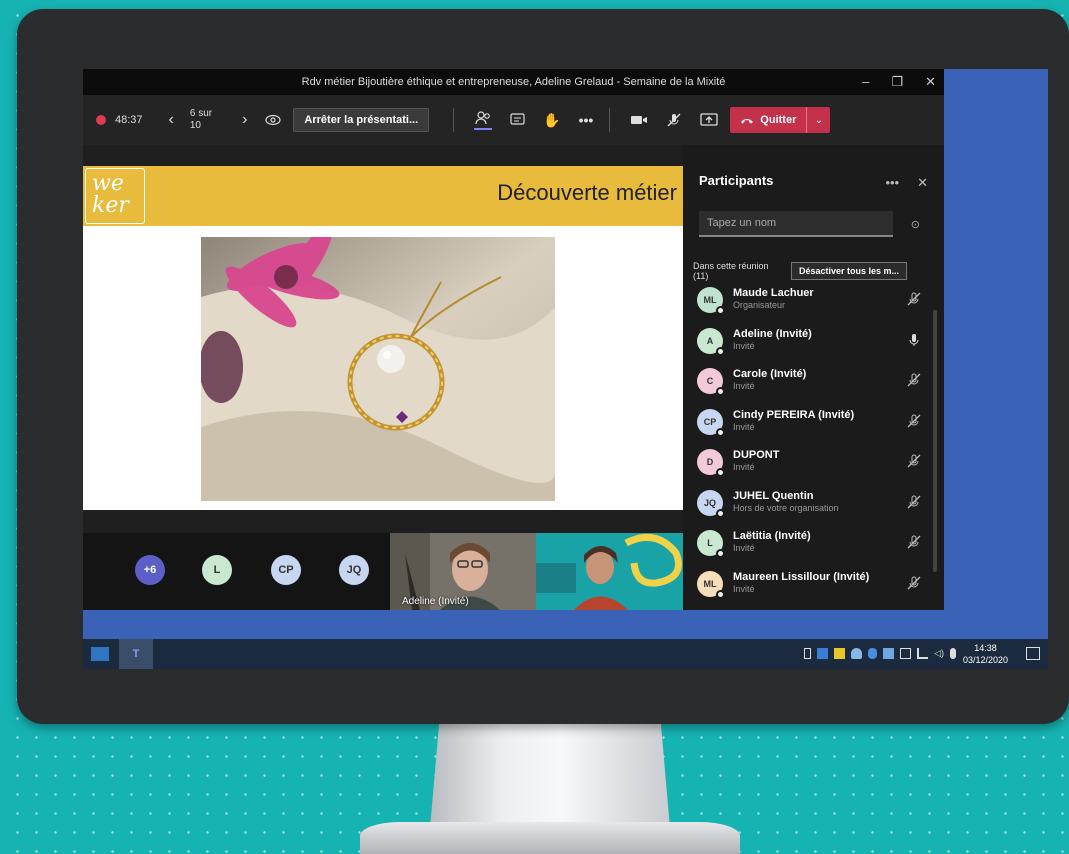 This screenshot has width=1069, height=854. Describe the element at coordinates (772, 333) in the screenshot. I see `participant-name: Adeline (Invité)` at that location.